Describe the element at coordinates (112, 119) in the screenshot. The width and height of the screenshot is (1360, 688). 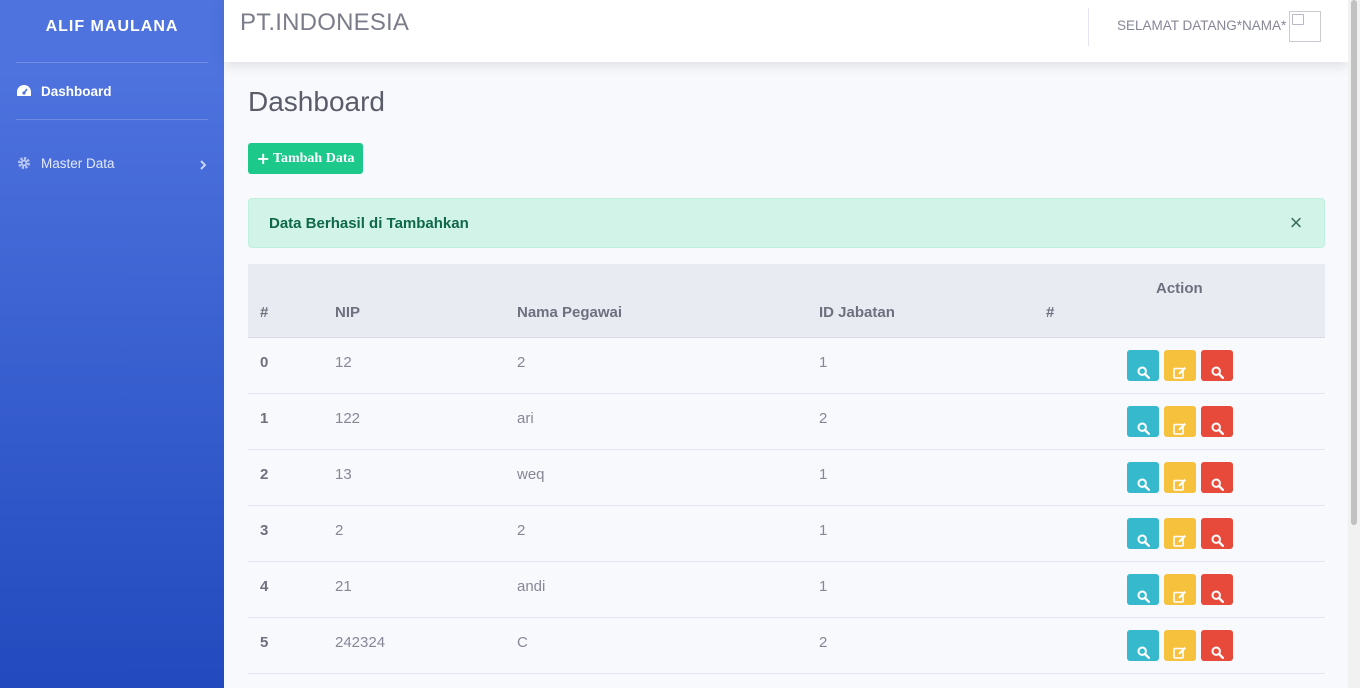
I see `sidebar-divider` at that location.